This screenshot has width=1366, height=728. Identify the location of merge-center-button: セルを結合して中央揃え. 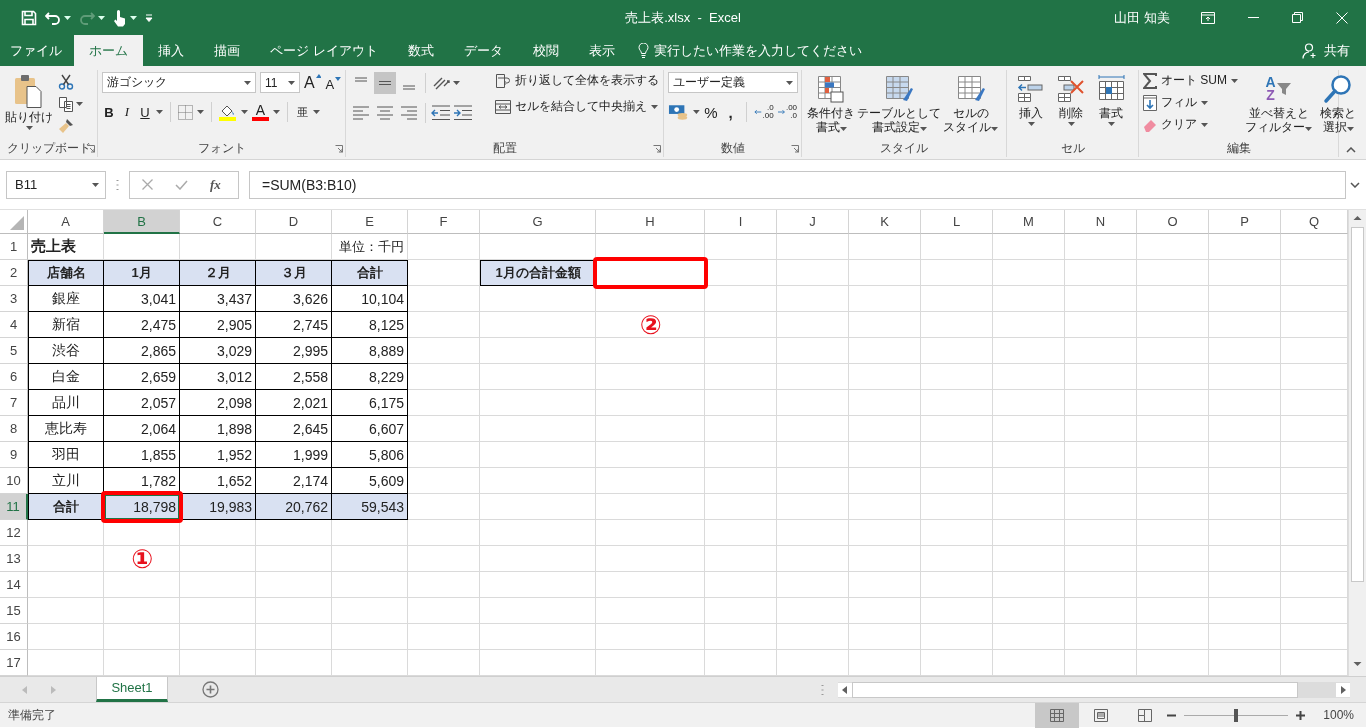
(577, 106).